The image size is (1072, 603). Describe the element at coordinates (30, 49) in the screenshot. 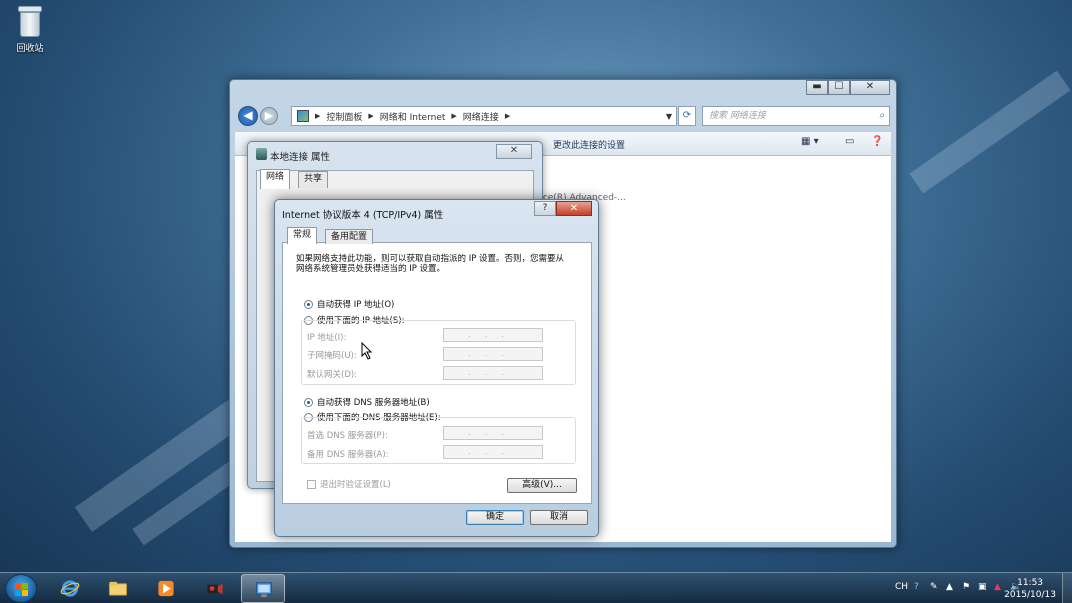

I see `recycle-bin-label: 回收站` at that location.